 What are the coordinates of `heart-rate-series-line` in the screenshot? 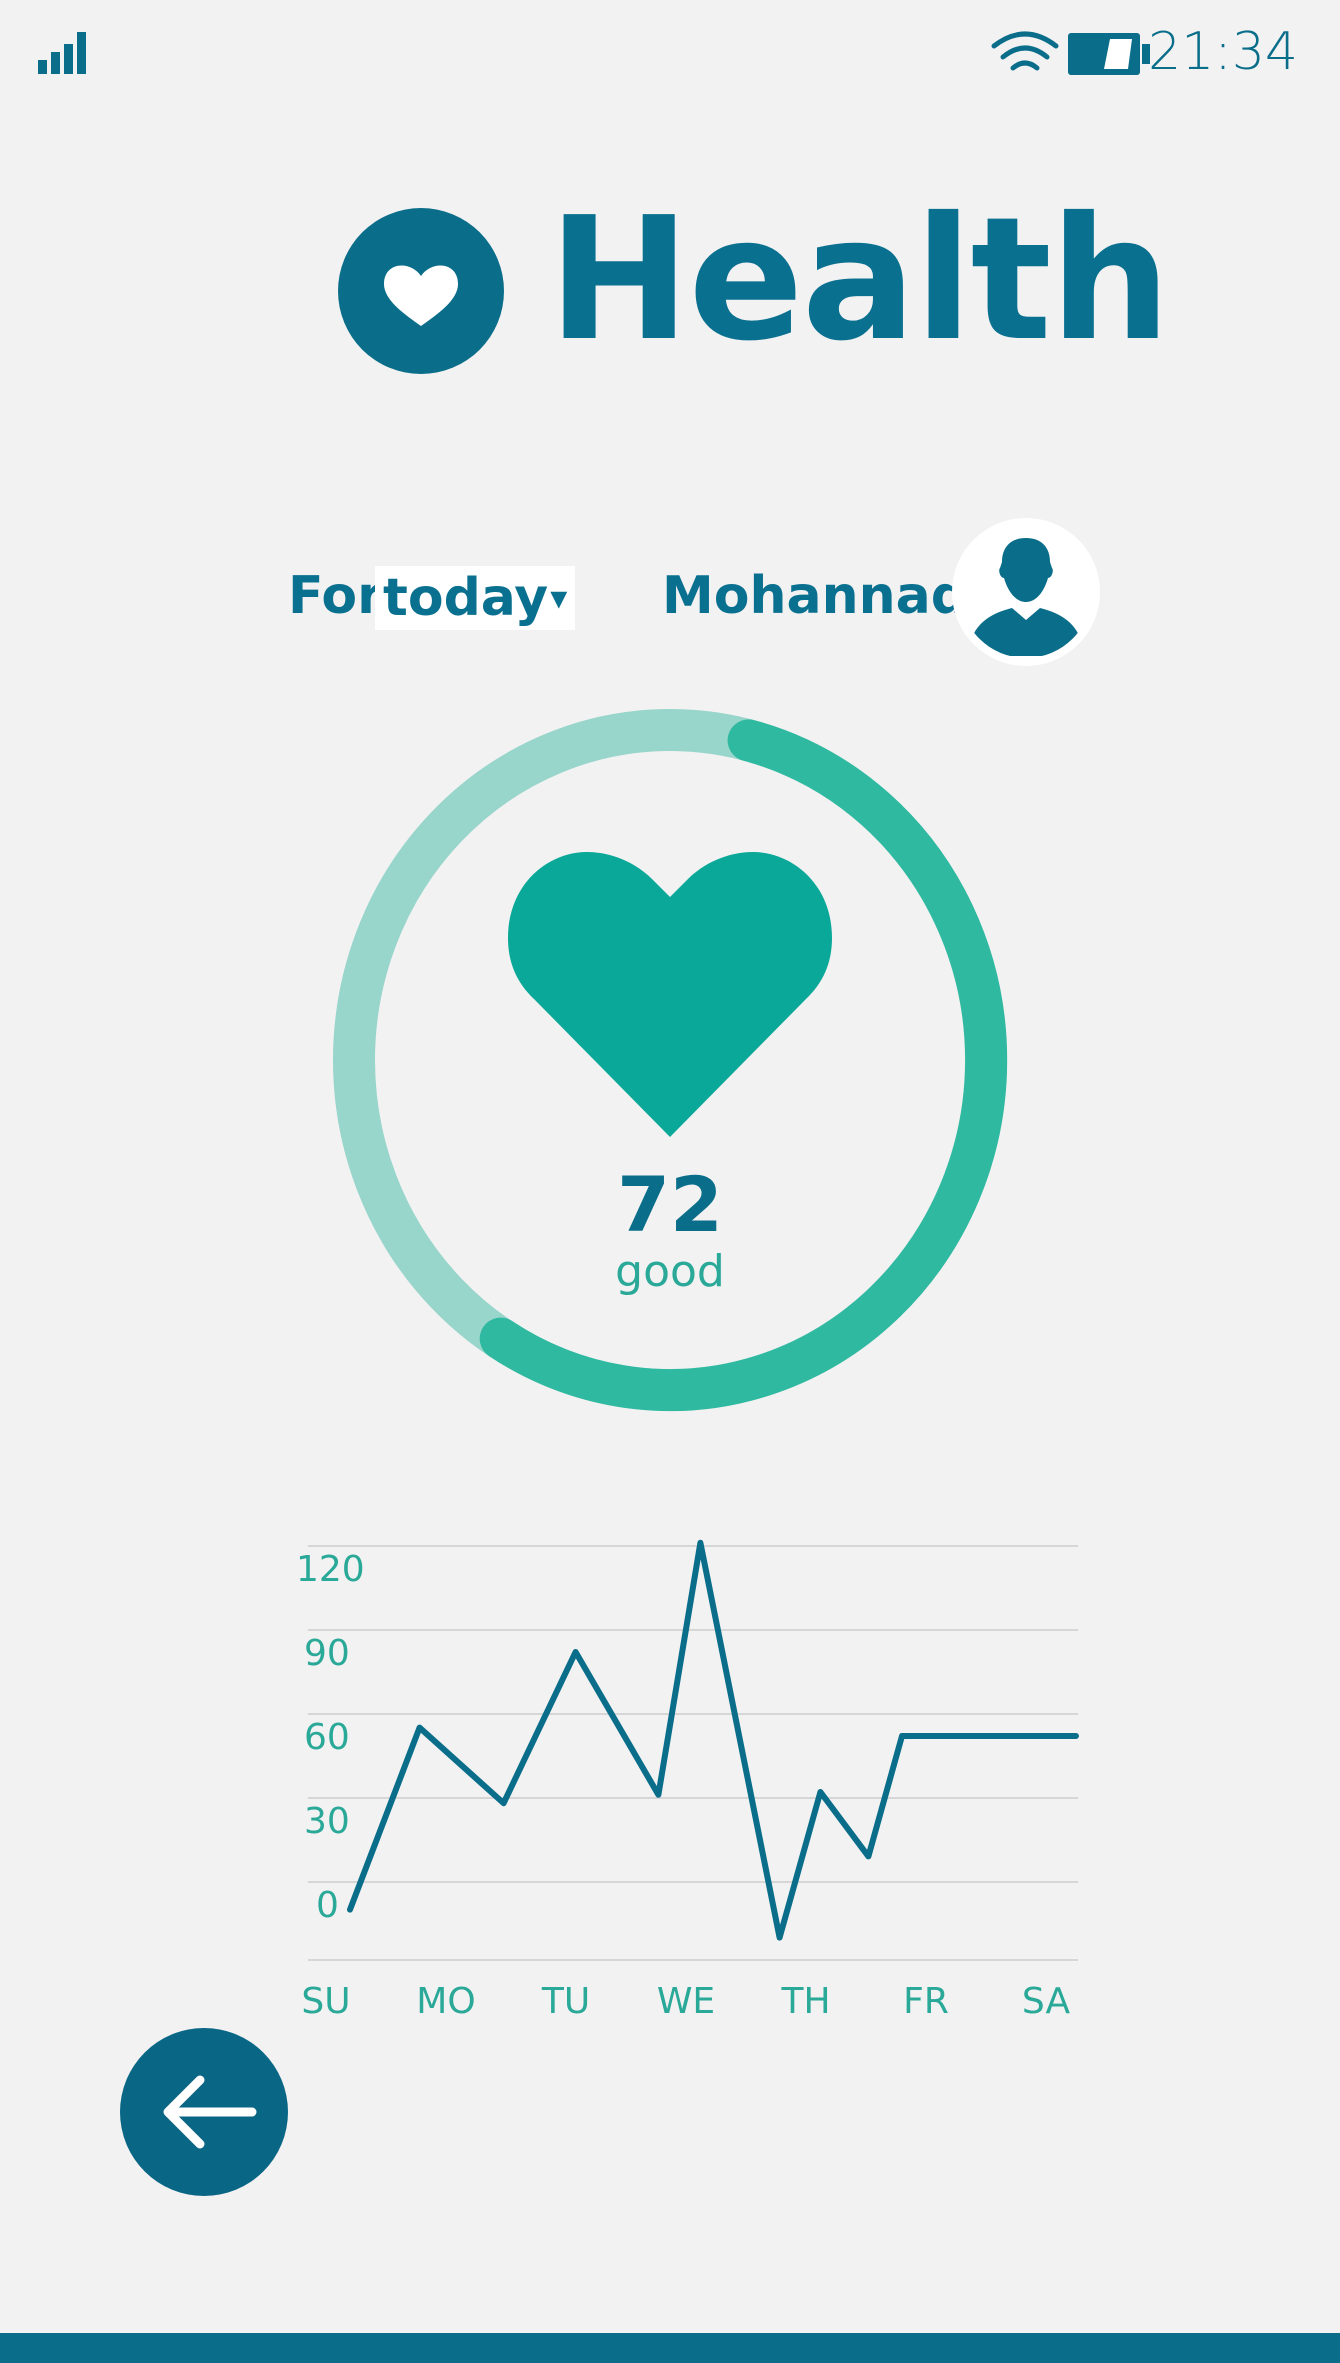 It's located at (713, 1740).